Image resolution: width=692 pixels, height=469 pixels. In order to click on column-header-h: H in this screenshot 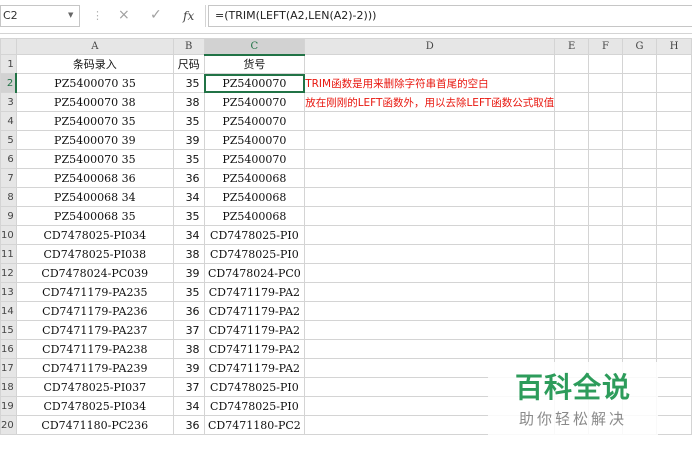, I will do `click(674, 46)`.